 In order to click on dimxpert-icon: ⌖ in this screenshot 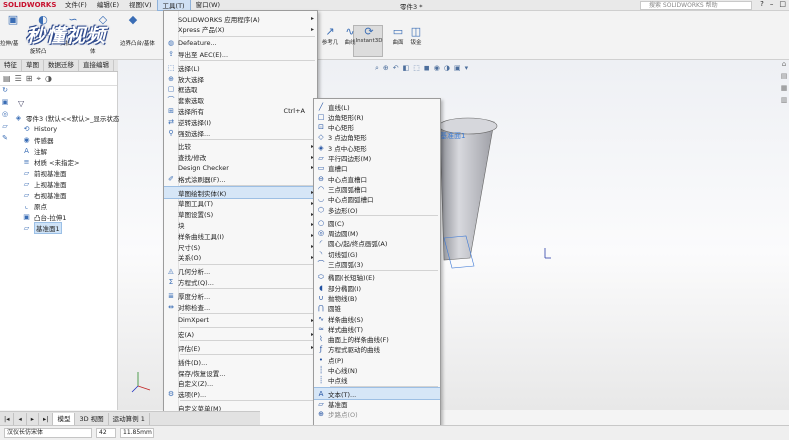, I will do `click(38, 78)`.